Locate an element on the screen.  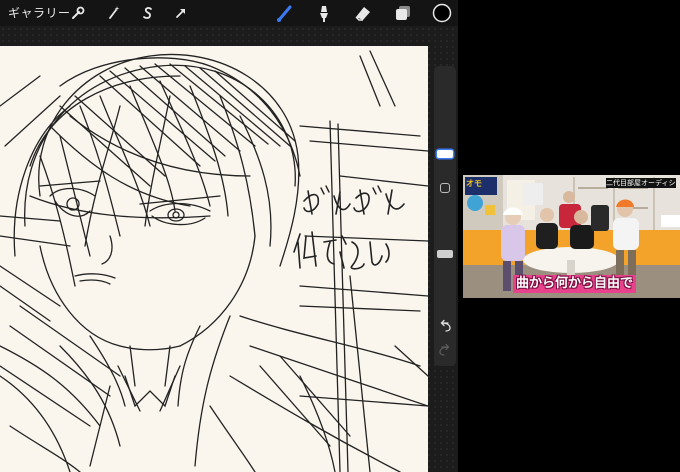
gallery-button: ギャラリー is located at coordinates (39, 12).